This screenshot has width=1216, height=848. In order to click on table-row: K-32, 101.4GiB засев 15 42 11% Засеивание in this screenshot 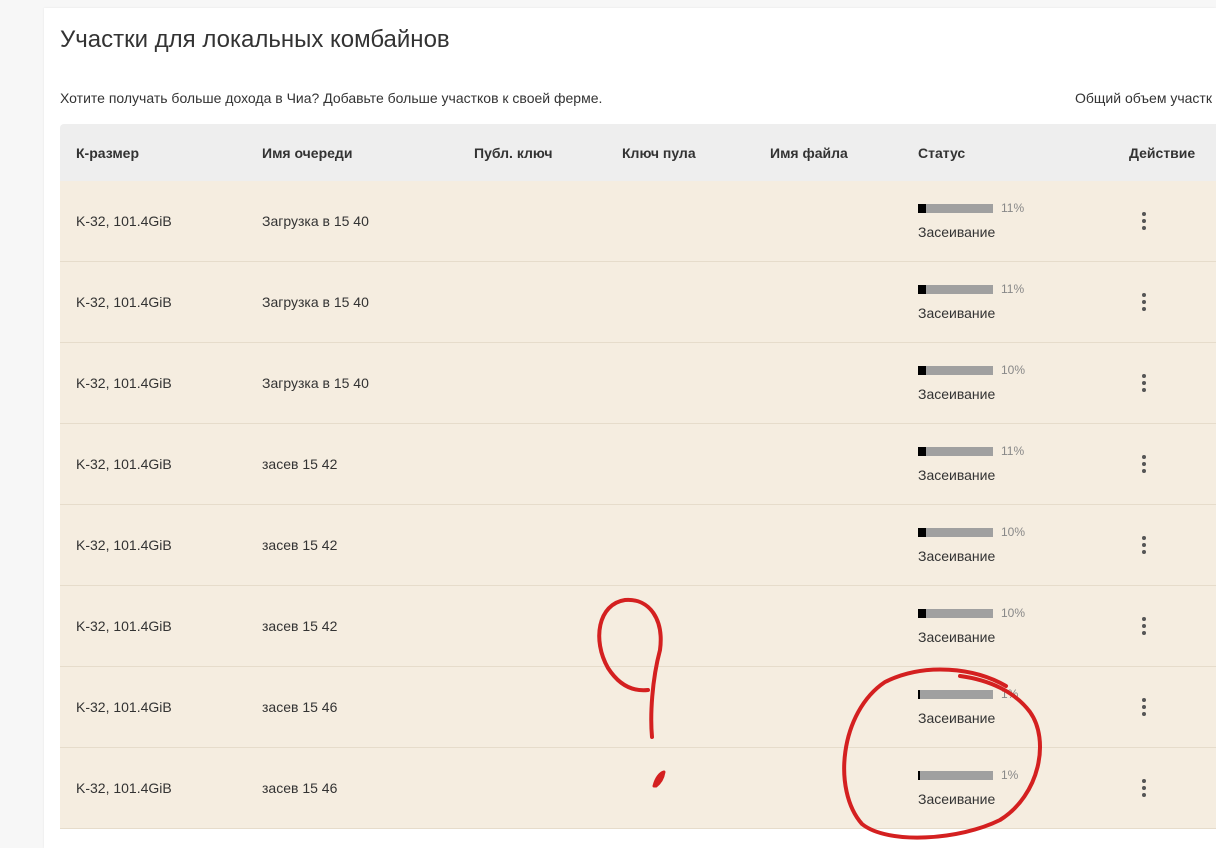, I will do `click(638, 464)`.